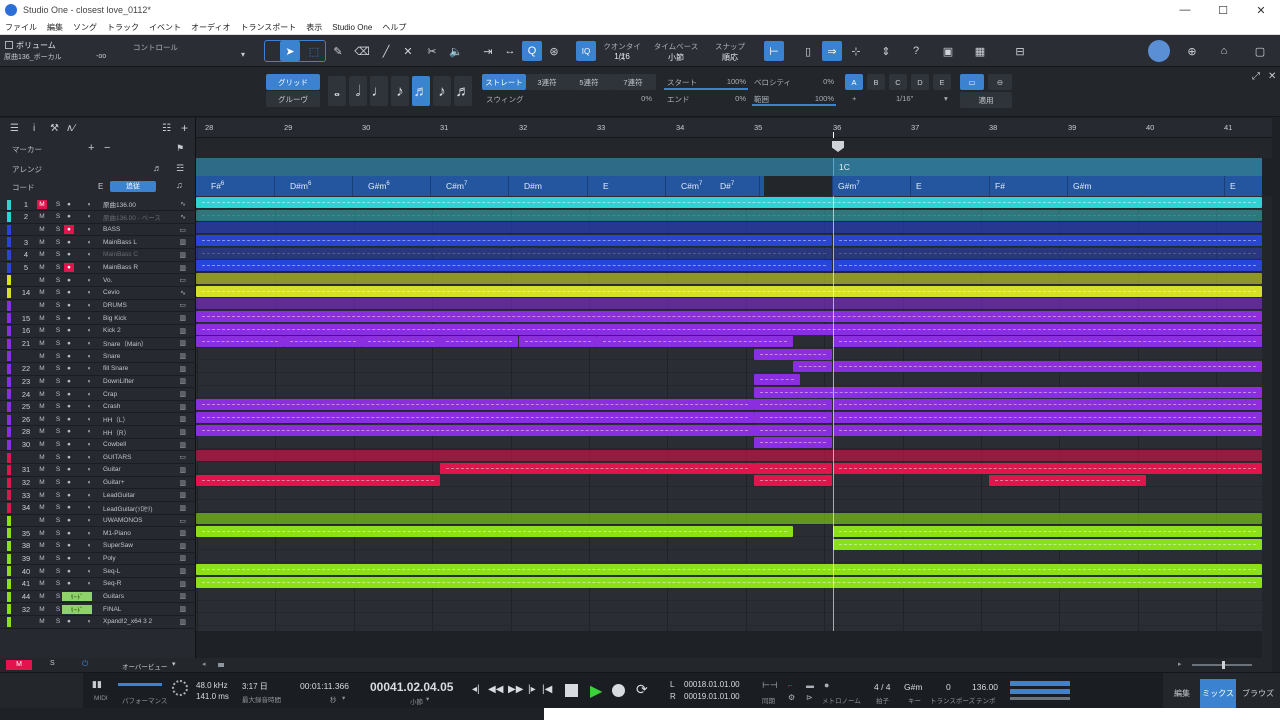  What do you see at coordinates (1000, 82) in the screenshot?
I see `humanize-icon: ⊖` at bounding box center [1000, 82].